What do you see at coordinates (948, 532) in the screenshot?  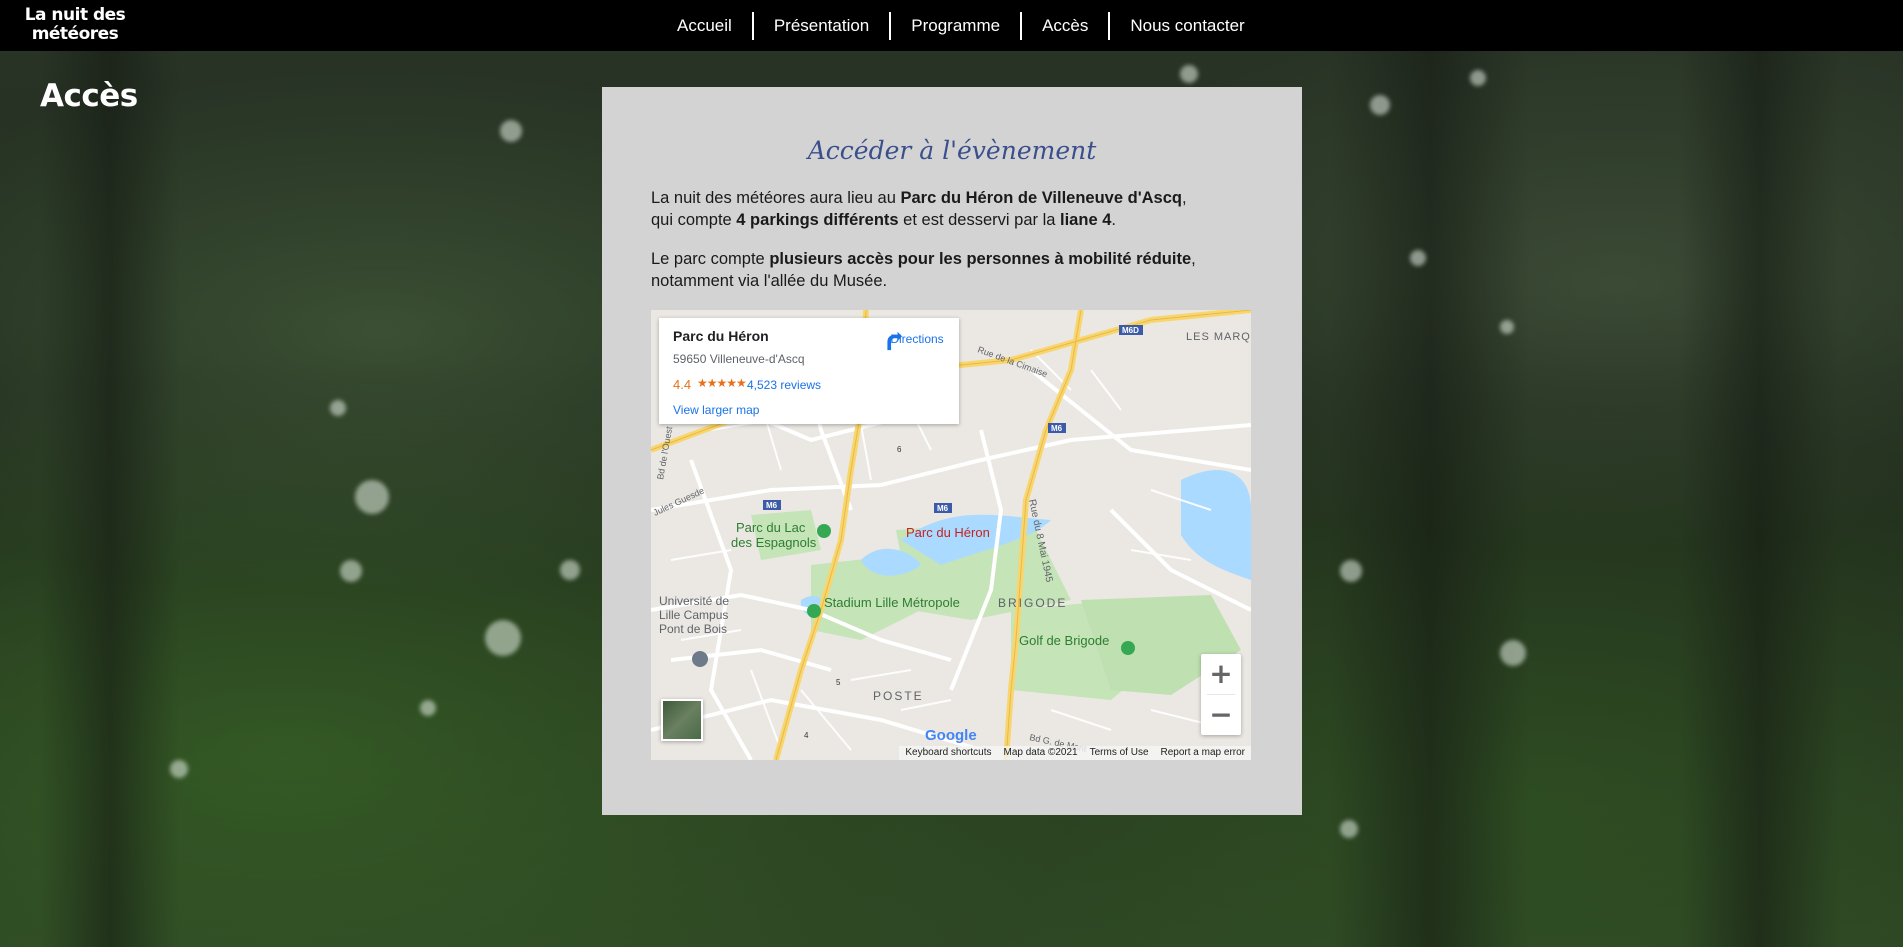 I see `map-label-heron: Parc du Héron` at bounding box center [948, 532].